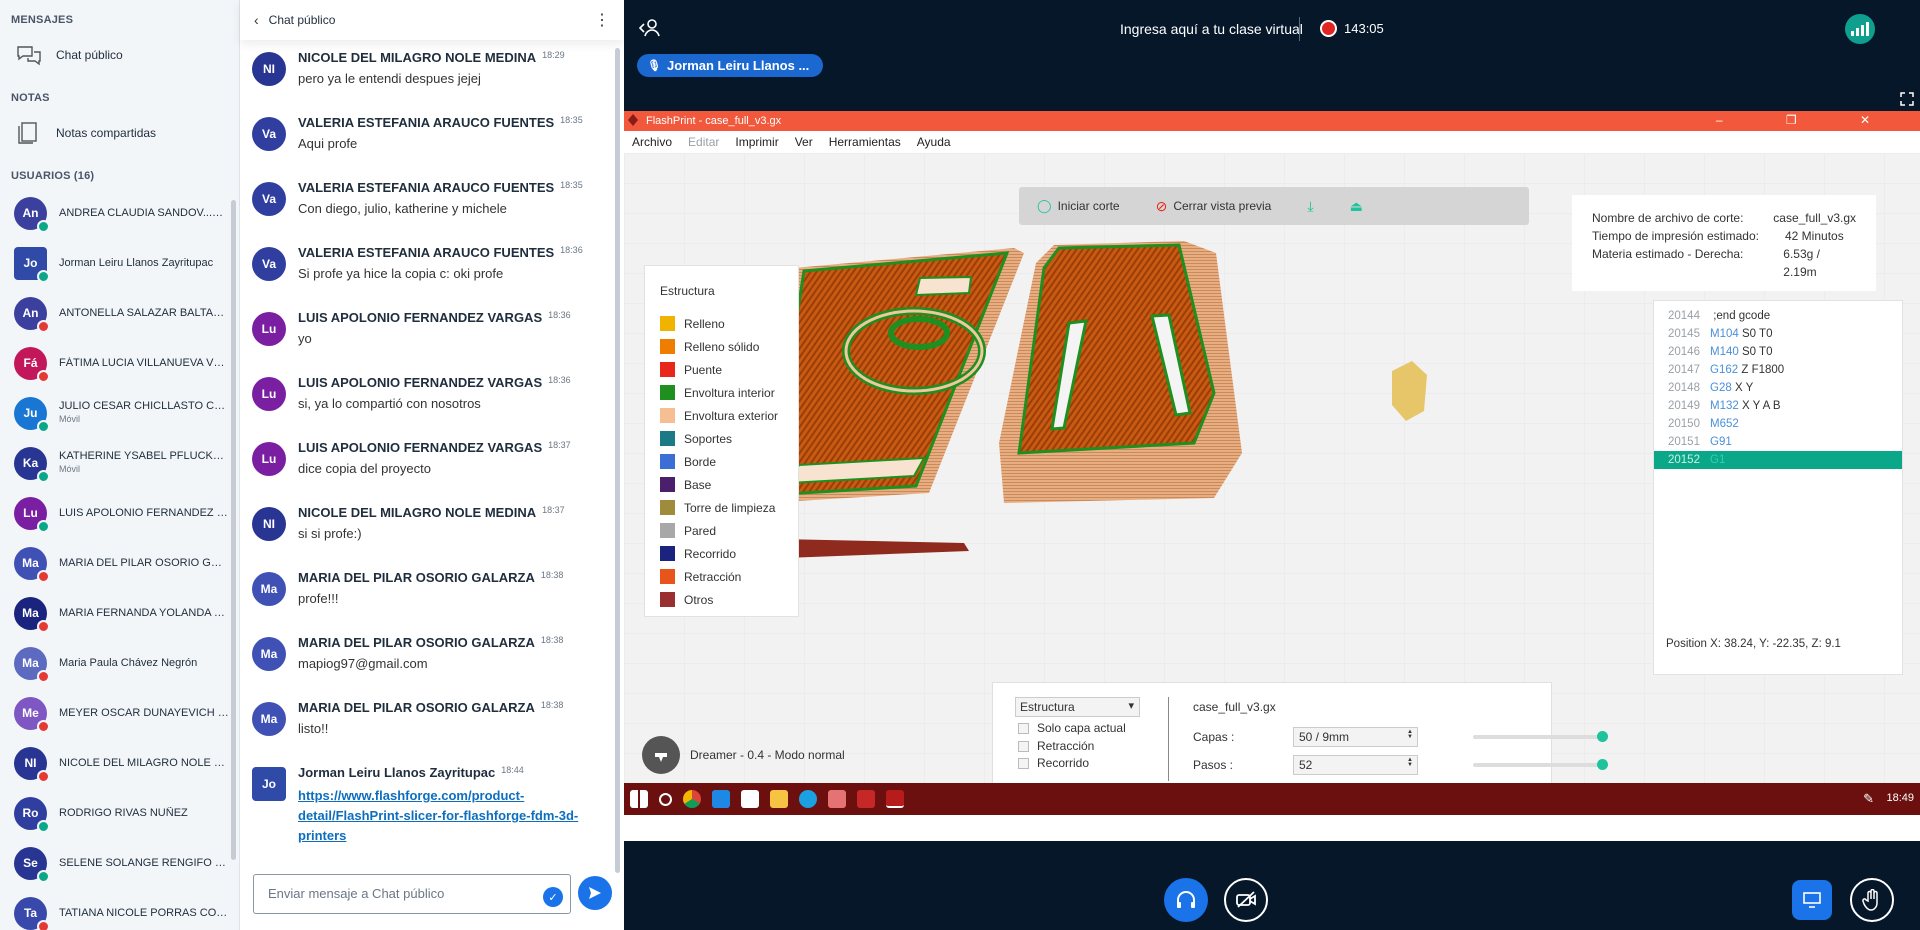 This screenshot has height=930, width=1920. Describe the element at coordinates (389, 403) in the screenshot. I see `message-text: si, ya lo compartió con nosotros` at that location.